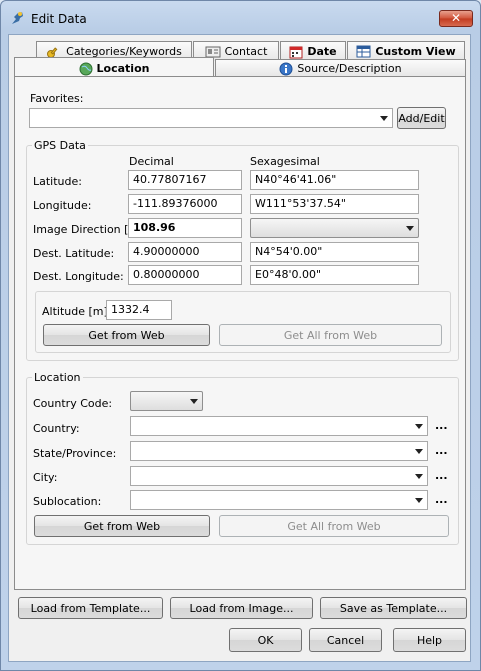 Image resolution: width=481 pixels, height=671 pixels. What do you see at coordinates (279, 451) in the screenshot?
I see `state-province-combo` at bounding box center [279, 451].